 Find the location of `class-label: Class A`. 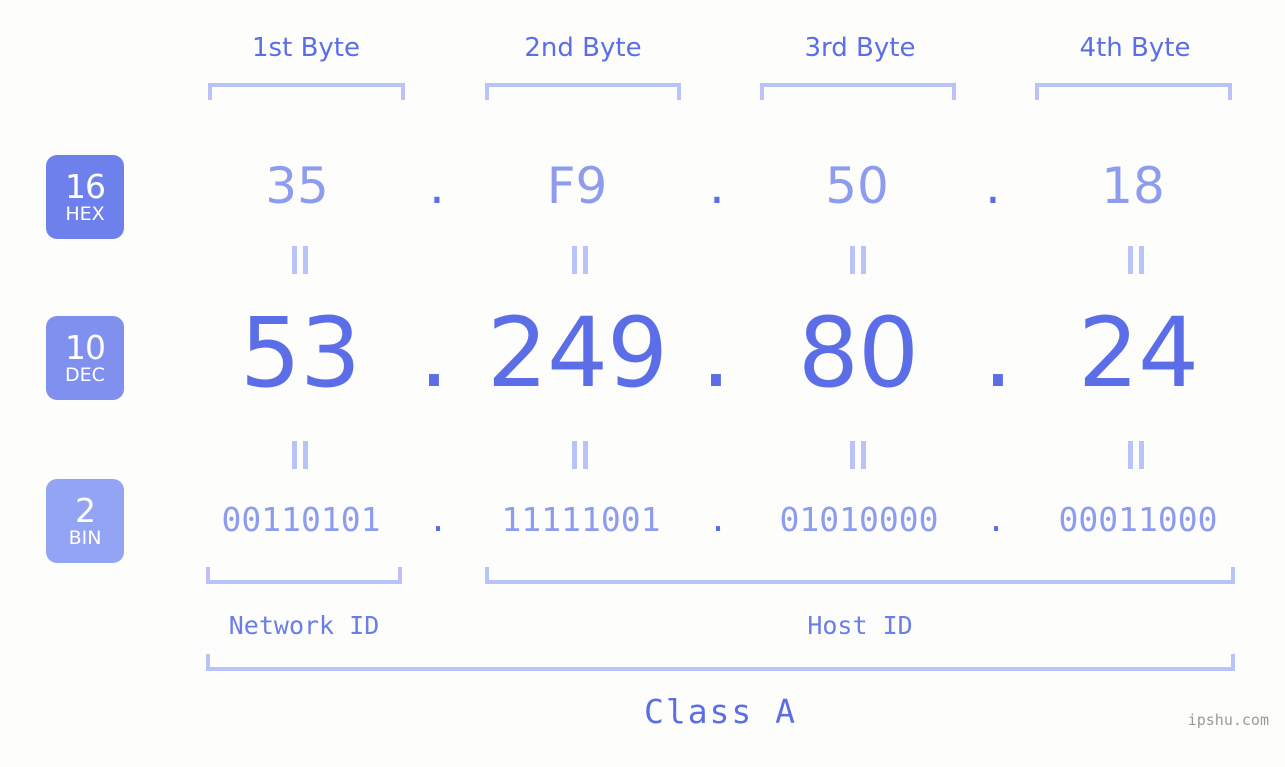

class-label: Class A is located at coordinates (720, 711).